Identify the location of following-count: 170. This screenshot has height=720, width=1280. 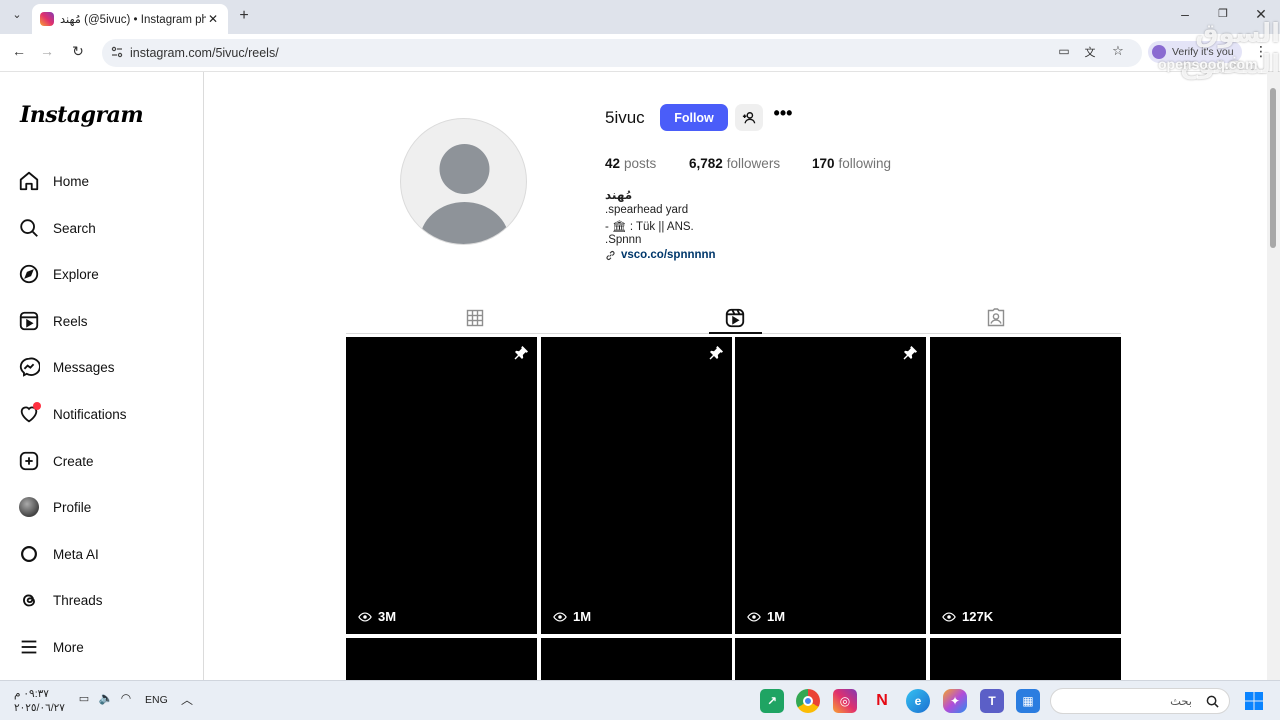
(823, 163).